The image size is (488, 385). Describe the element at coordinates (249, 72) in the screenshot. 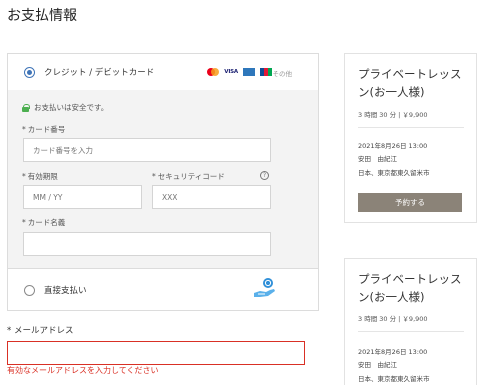

I see `amex-icon` at that location.